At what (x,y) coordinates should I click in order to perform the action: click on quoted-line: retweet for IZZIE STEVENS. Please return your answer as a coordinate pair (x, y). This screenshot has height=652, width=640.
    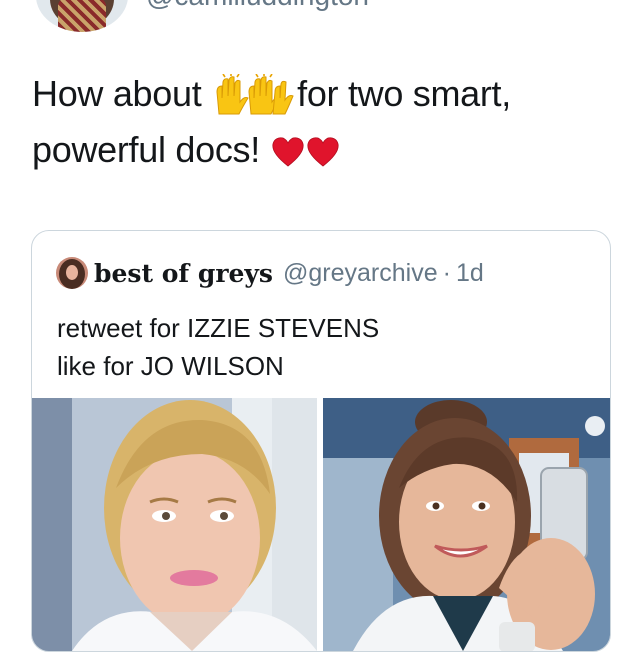
    Looking at the image, I should click on (218, 328).